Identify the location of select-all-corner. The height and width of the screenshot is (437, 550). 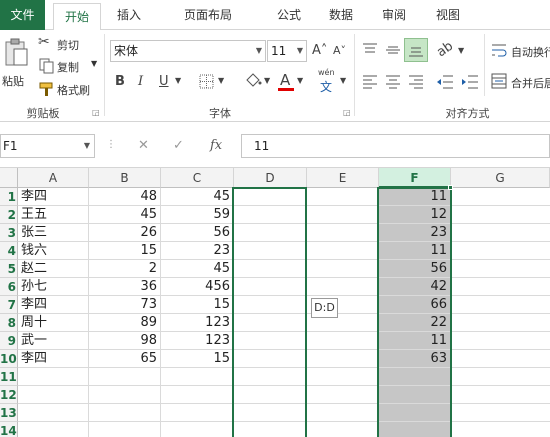
(9, 178).